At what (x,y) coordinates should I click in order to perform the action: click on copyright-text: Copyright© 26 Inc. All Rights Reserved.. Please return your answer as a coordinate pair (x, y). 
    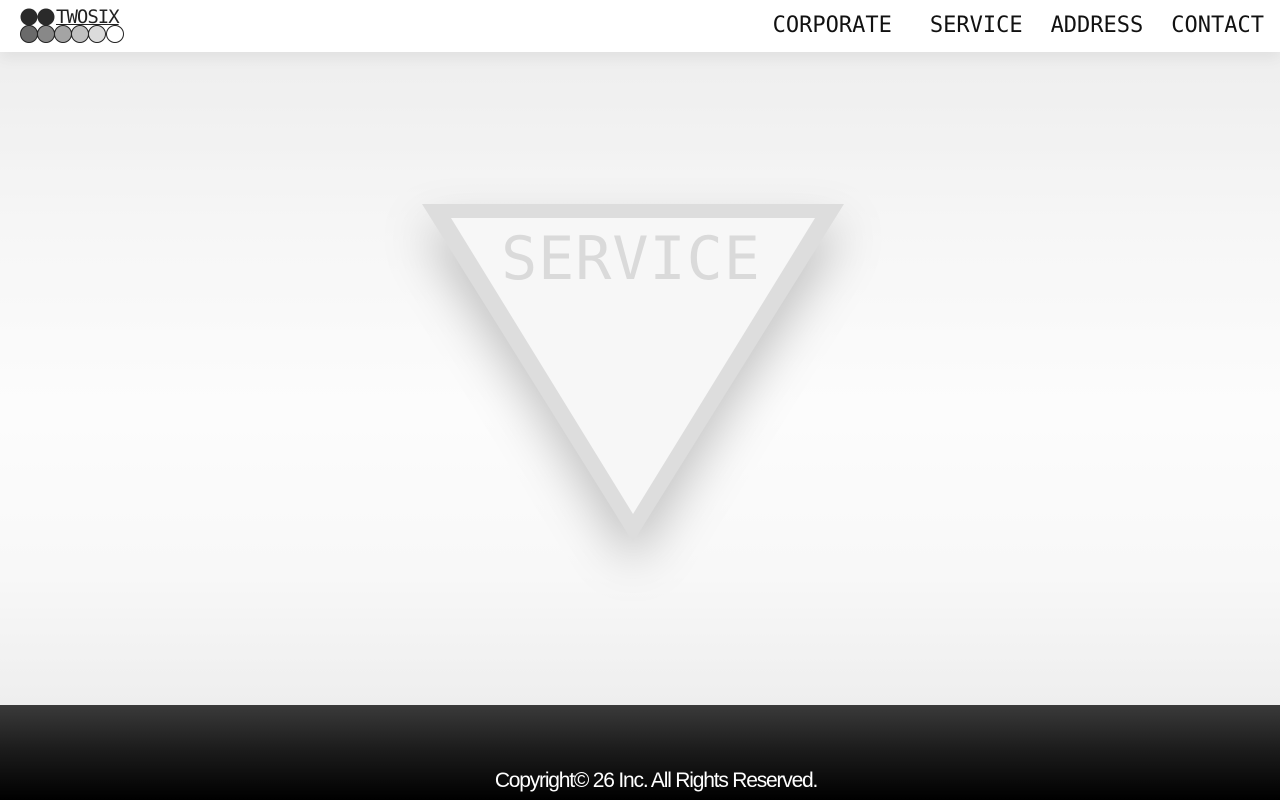
    Looking at the image, I should click on (656, 780).